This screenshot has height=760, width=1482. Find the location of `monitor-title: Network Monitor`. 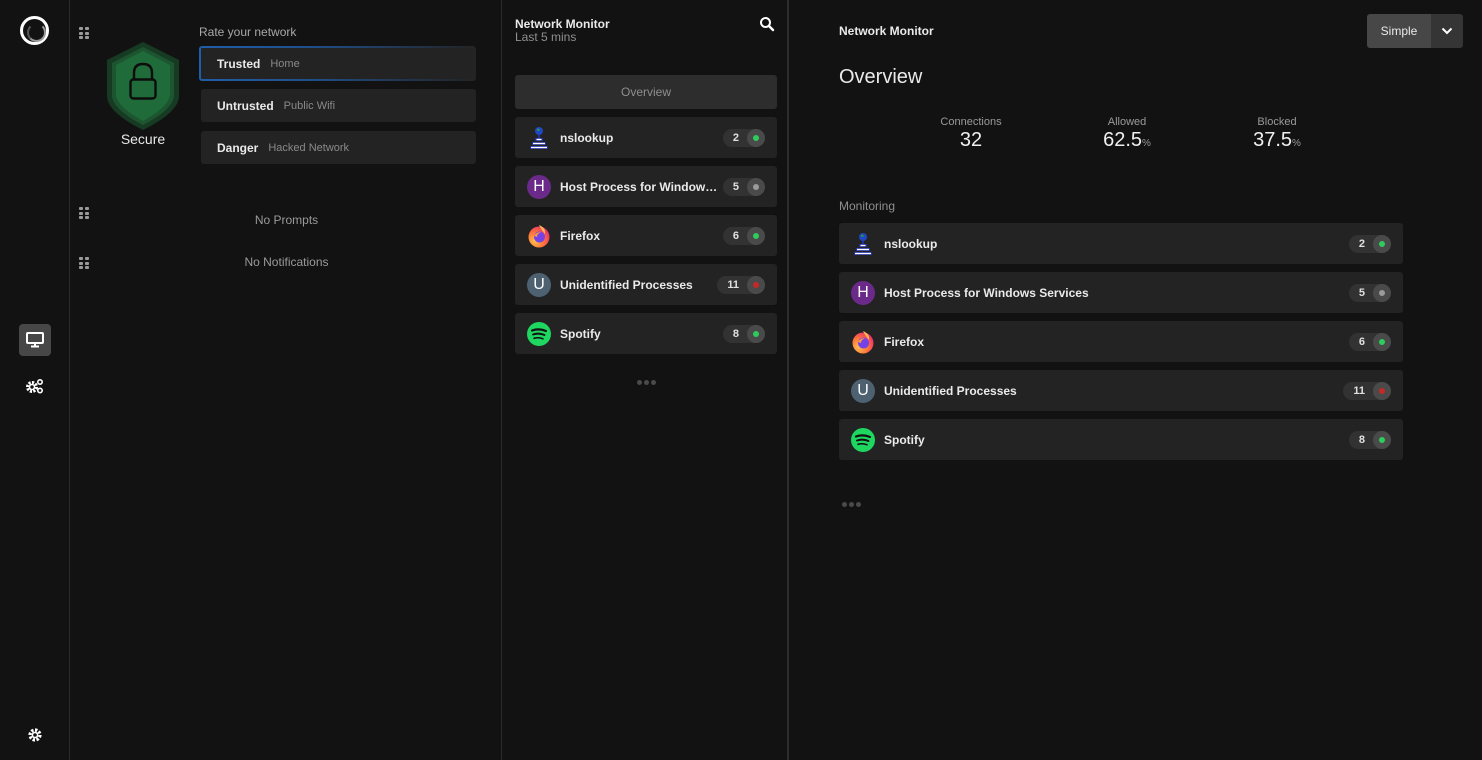

monitor-title: Network Monitor is located at coordinates (562, 24).